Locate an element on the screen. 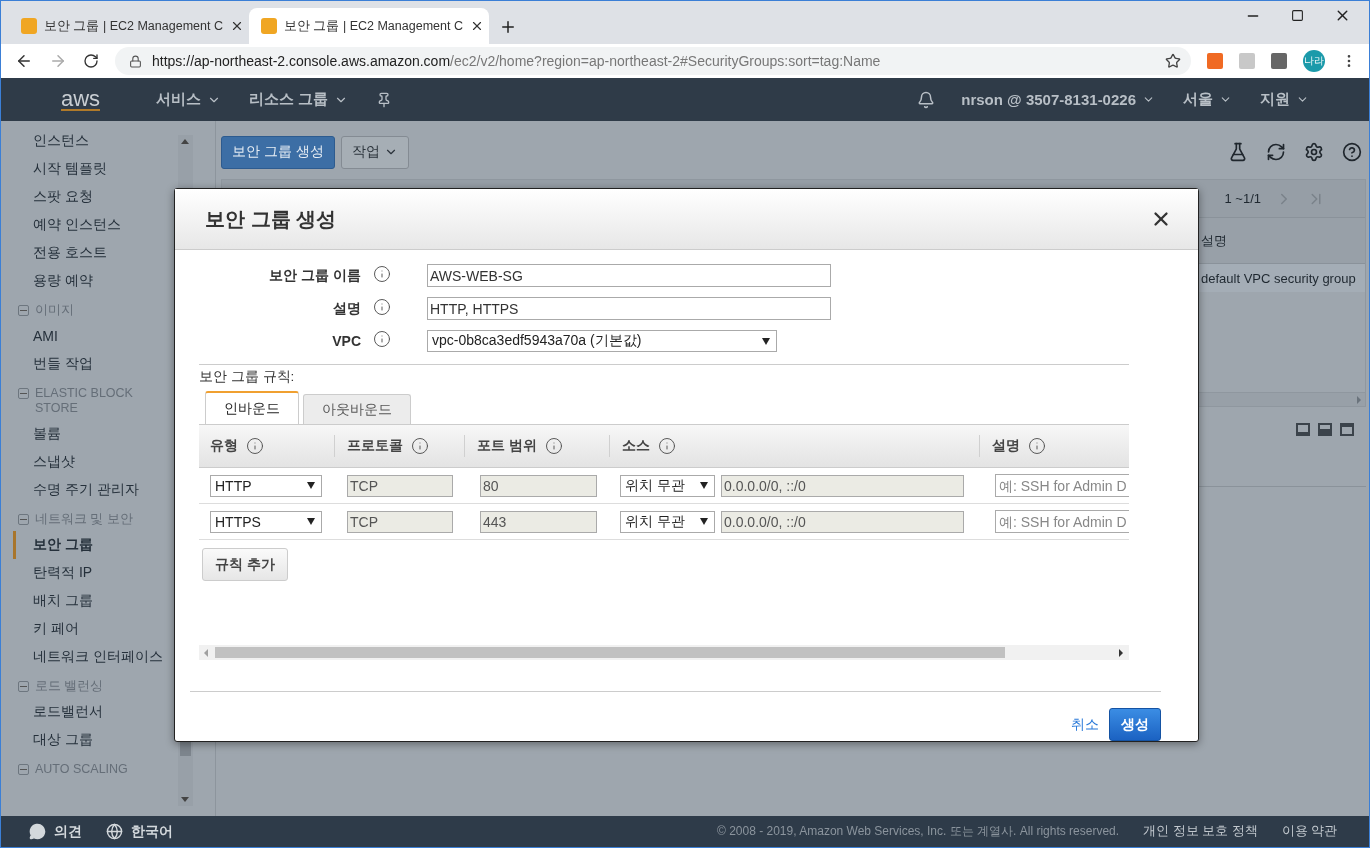 The width and height of the screenshot is (1370, 848). sidebar-item: 수명 주기 관리자 is located at coordinates (95, 490).